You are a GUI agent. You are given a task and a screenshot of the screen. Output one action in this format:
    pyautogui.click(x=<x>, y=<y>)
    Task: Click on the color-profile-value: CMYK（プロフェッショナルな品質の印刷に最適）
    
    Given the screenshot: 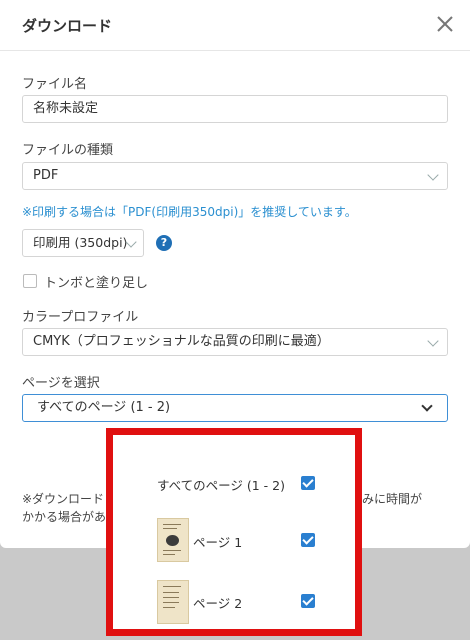 What is the action you would take?
    pyautogui.click(x=181, y=341)
    